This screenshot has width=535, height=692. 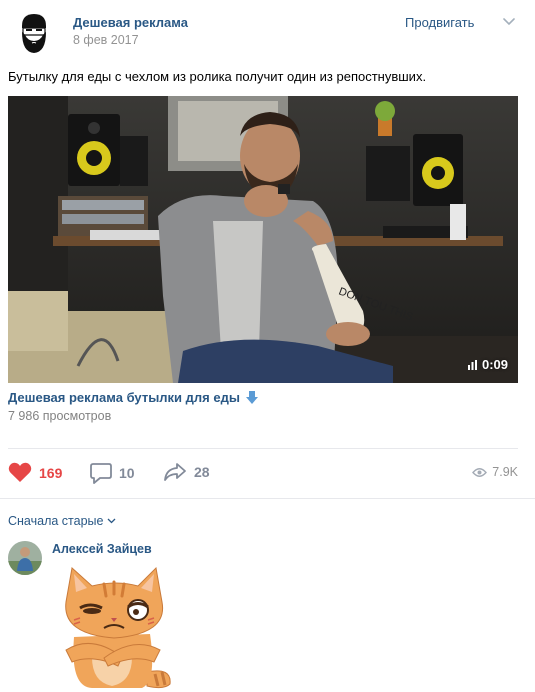 I want to click on grumpy-cat-sticker, so click(x=116, y=626).